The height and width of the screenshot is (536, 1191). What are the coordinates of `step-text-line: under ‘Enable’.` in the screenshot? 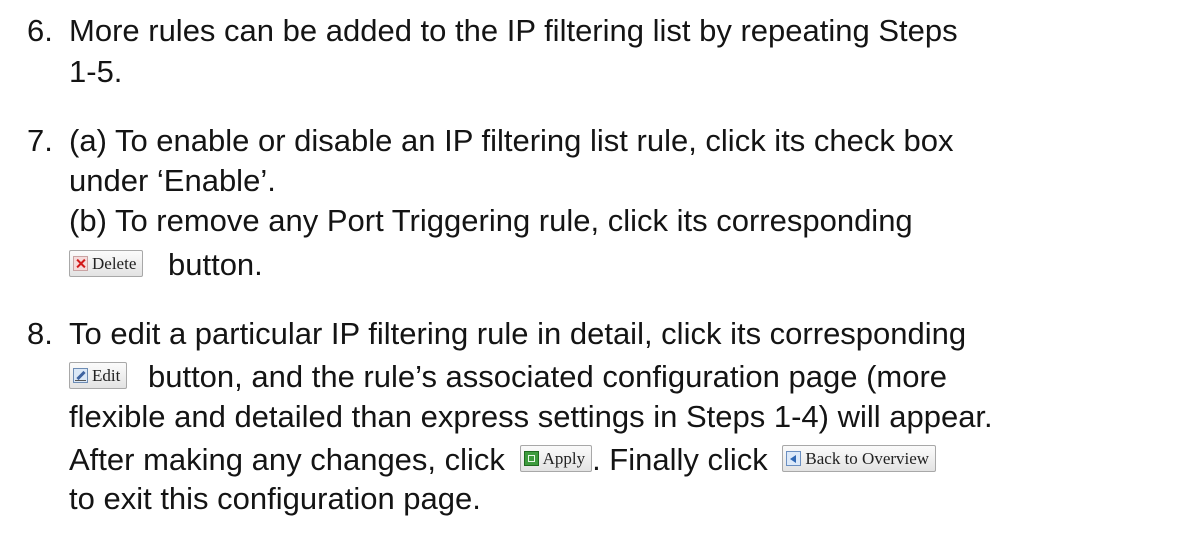 It's located at (172, 180).